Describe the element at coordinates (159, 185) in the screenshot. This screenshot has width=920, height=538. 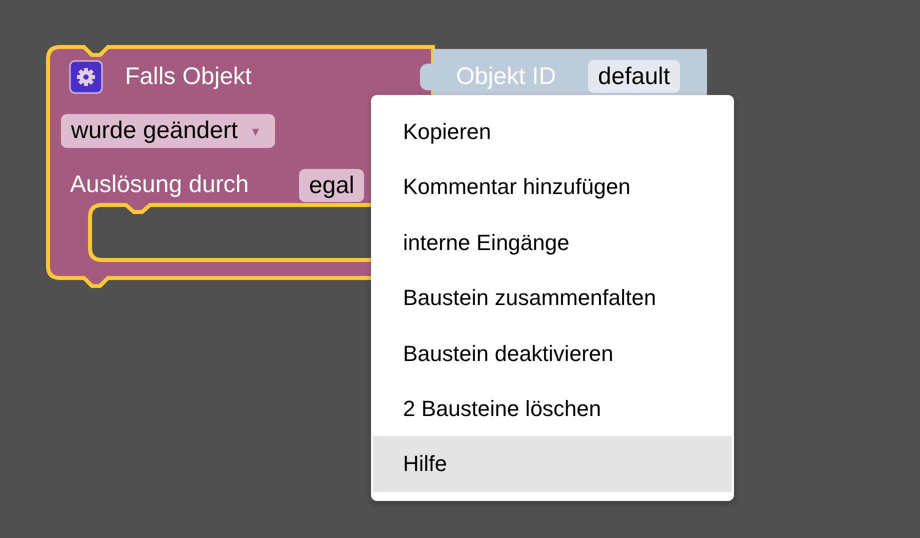
I see `trigger-label: Auslösung durch` at that location.